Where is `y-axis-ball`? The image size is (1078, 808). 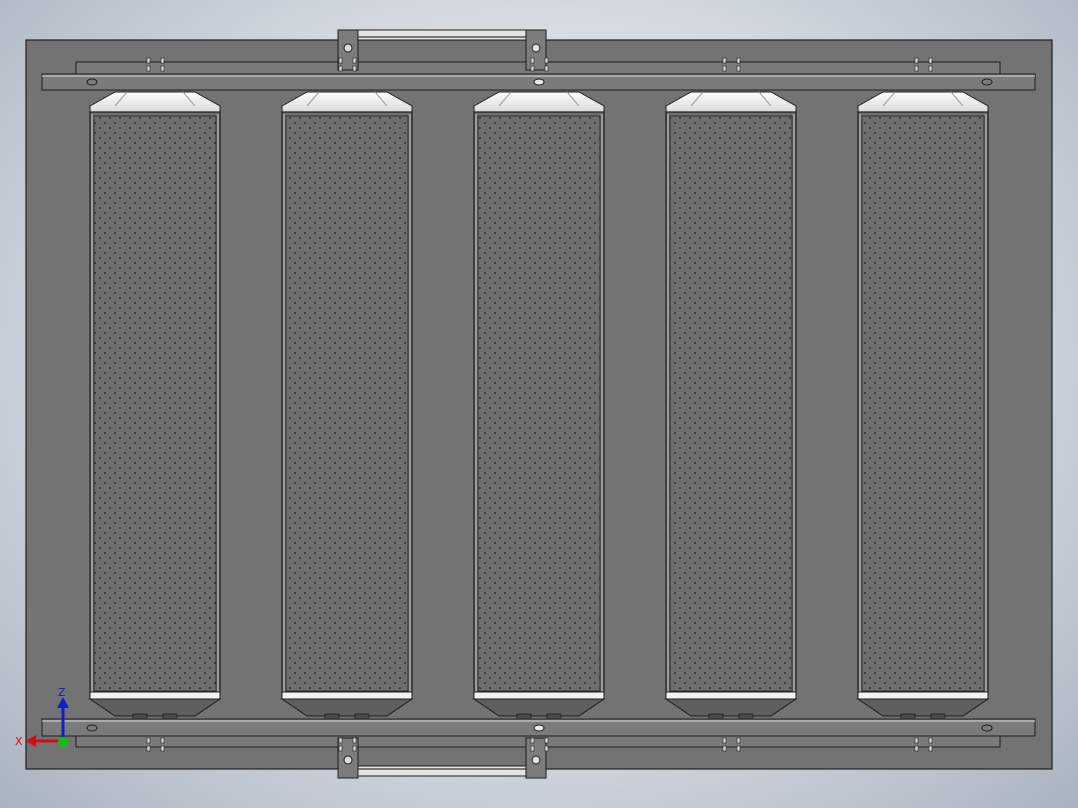
y-axis-ball is located at coordinates (63, 742).